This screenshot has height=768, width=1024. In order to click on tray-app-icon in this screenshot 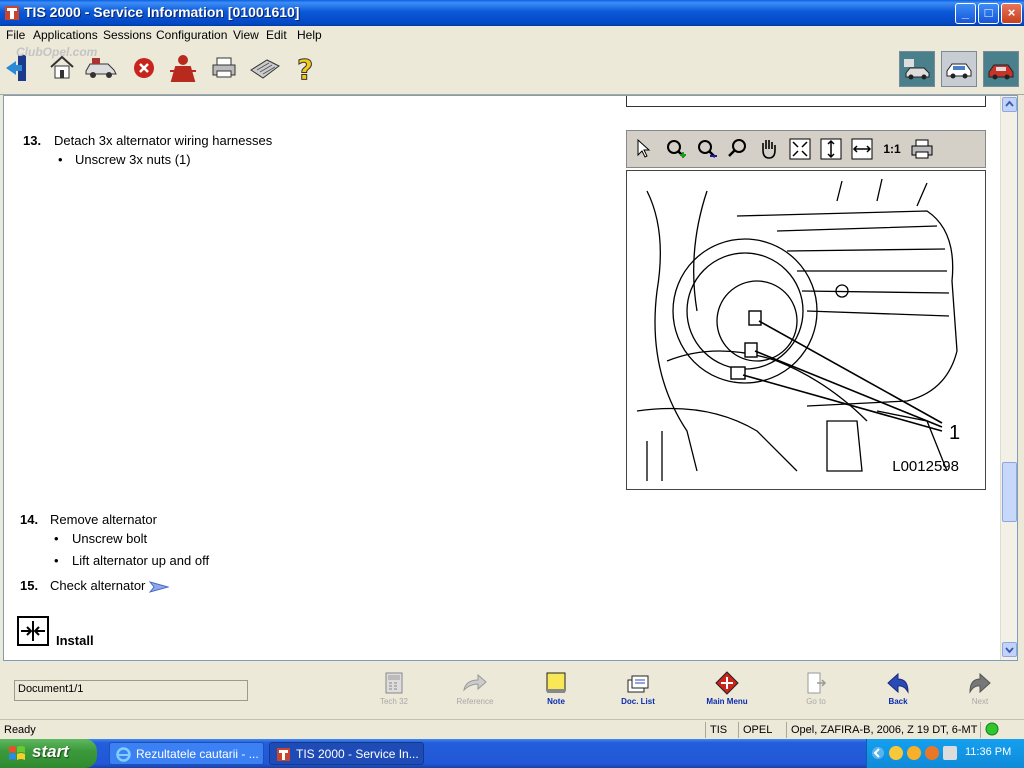, I will do `click(932, 753)`.